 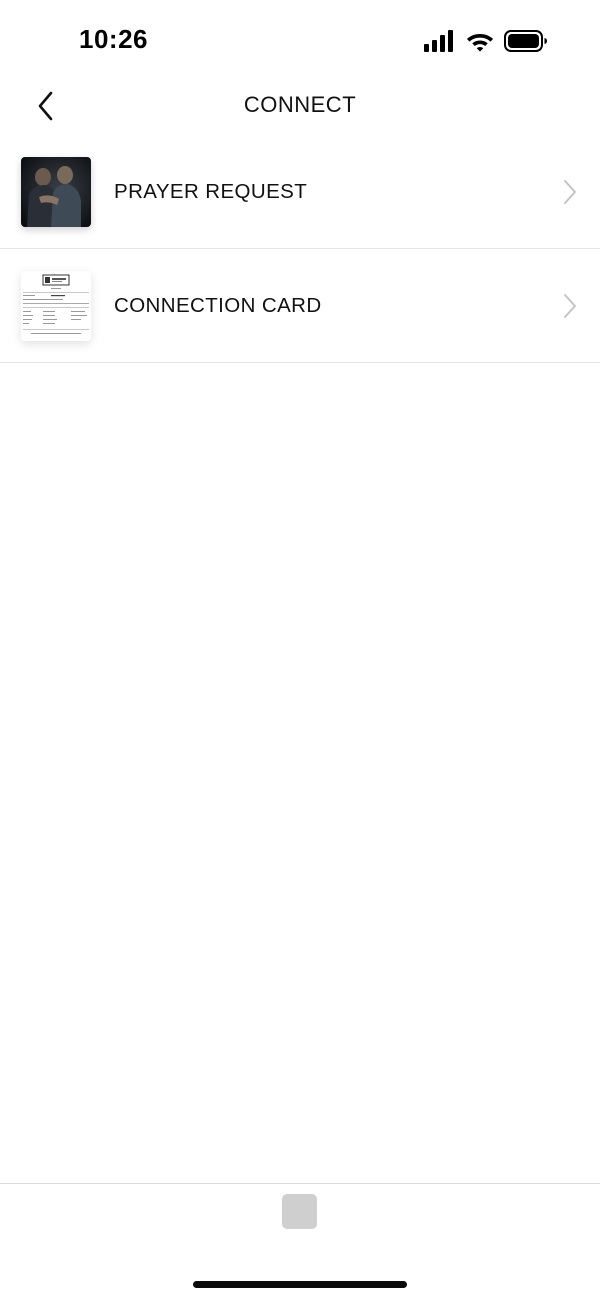 I want to click on status-bar: 10:26, so click(x=300, y=40).